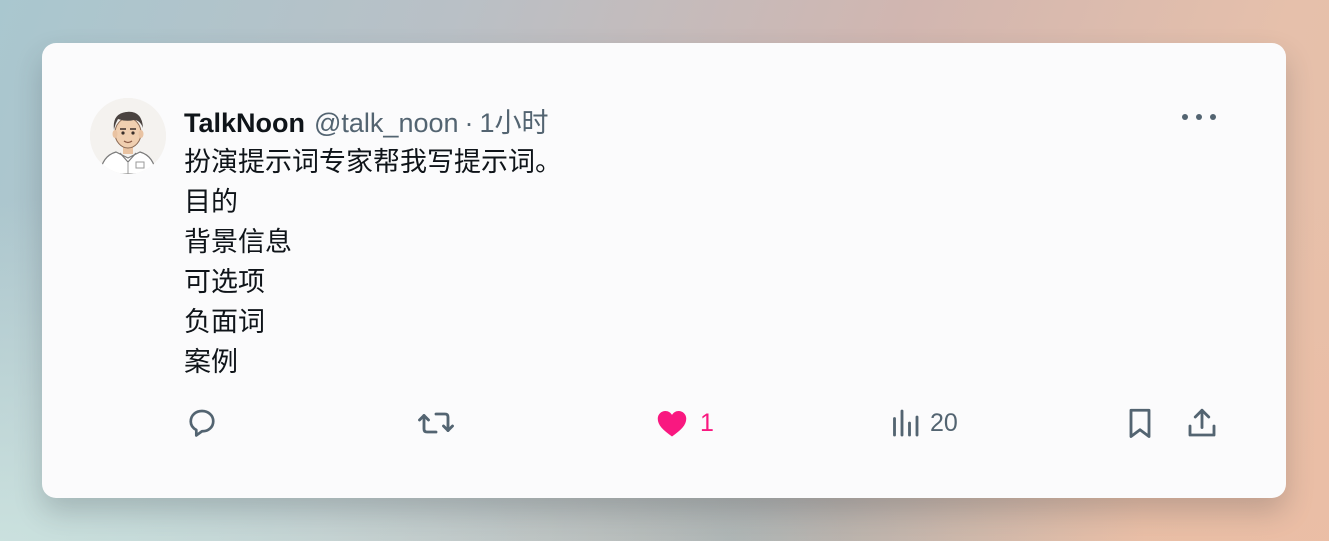  I want to click on reply-icon, so click(202, 423).